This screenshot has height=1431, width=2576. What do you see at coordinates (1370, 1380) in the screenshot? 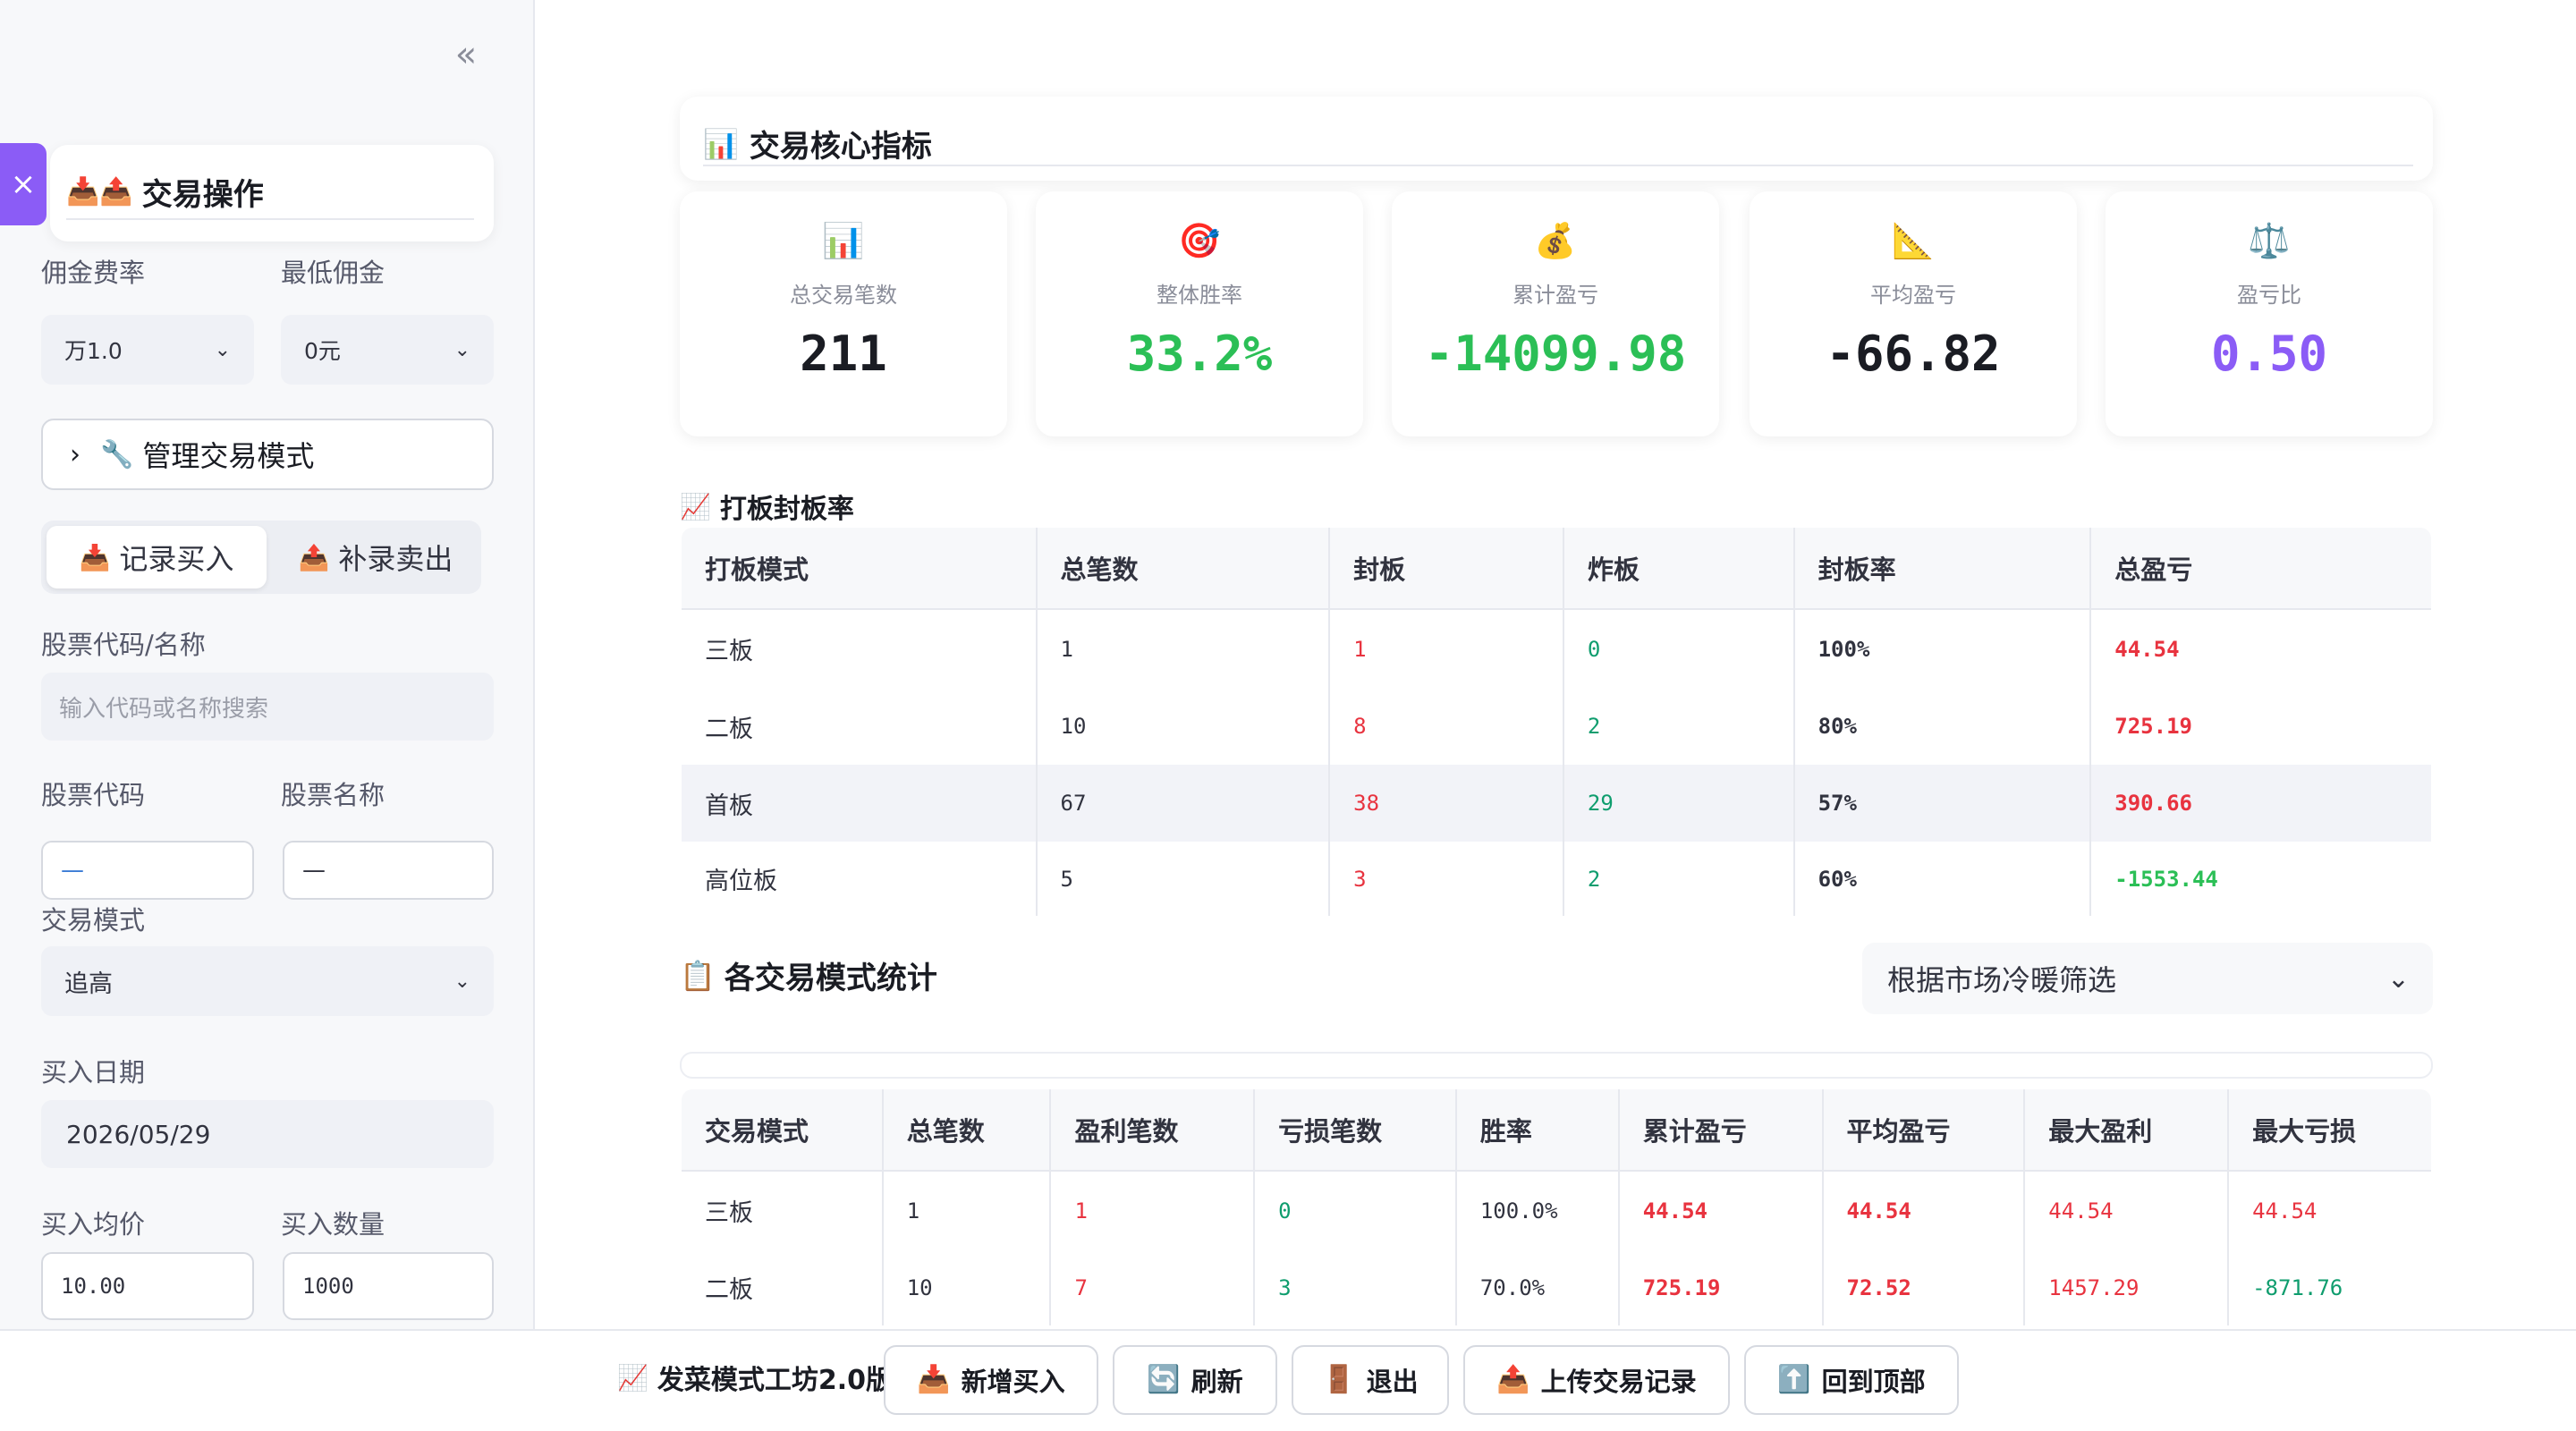
I see `logout-button: 🚪 退出` at bounding box center [1370, 1380].